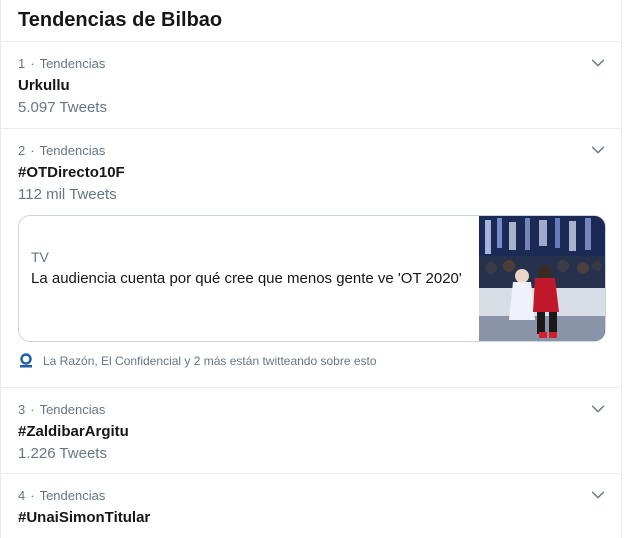 The image size is (624, 538). What do you see at coordinates (62, 107) in the screenshot?
I see `trend-tweet-count: 5.097 Tweets` at bounding box center [62, 107].